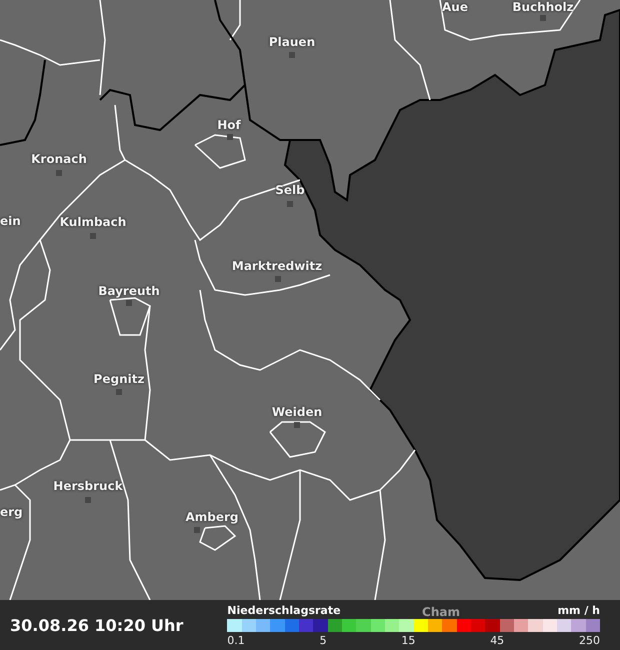  Describe the element at coordinates (579, 610) in the screenshot. I see `legend-unit: mm / h` at that location.